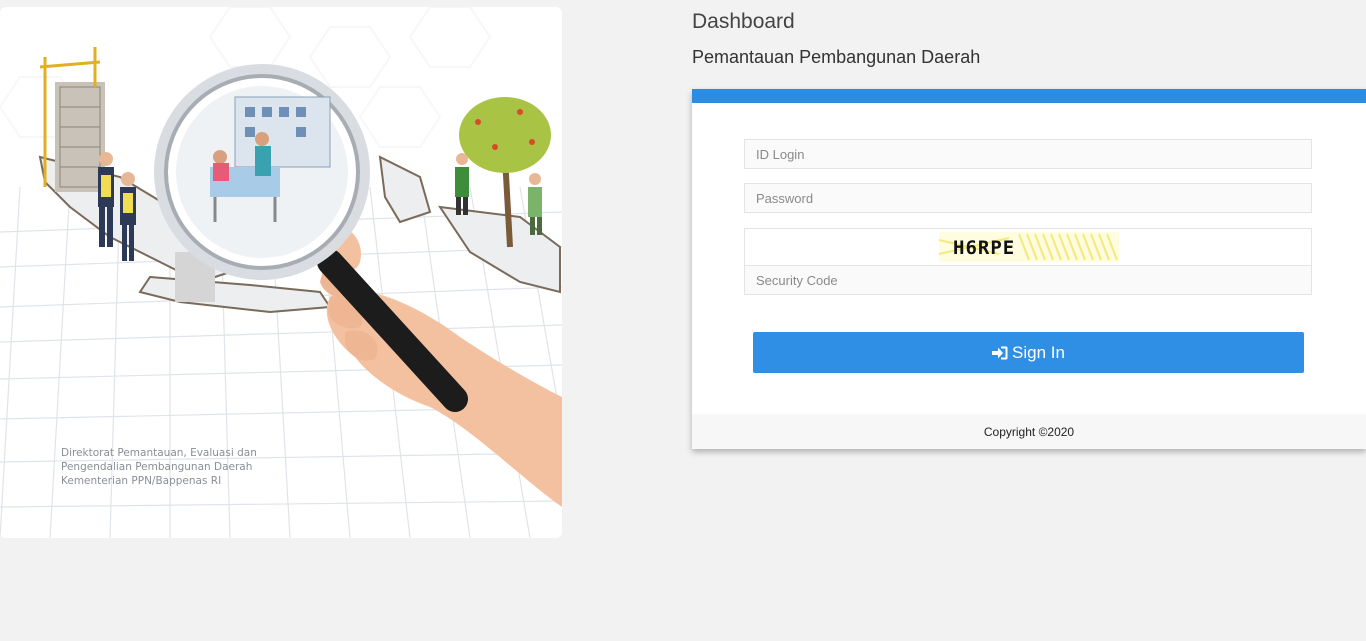 The width and height of the screenshot is (1366, 641). Describe the element at coordinates (1029, 96) in the screenshot. I see `card-accent-bar` at that location.